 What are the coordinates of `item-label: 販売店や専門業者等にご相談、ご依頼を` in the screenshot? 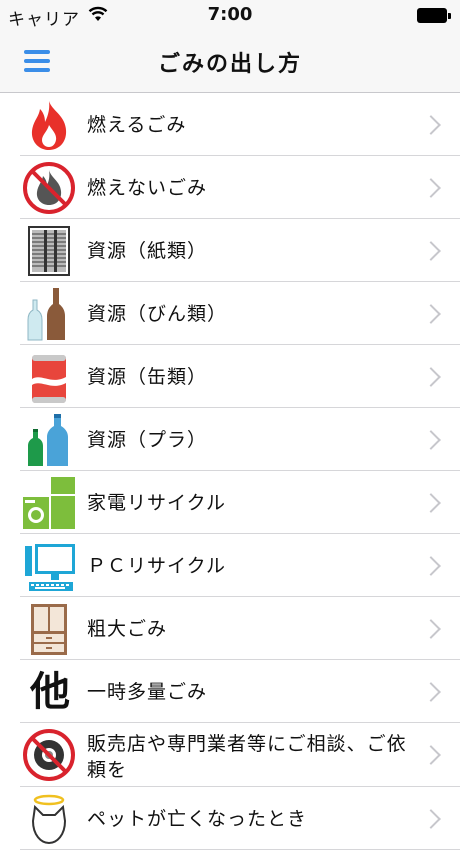 It's located at (247, 757).